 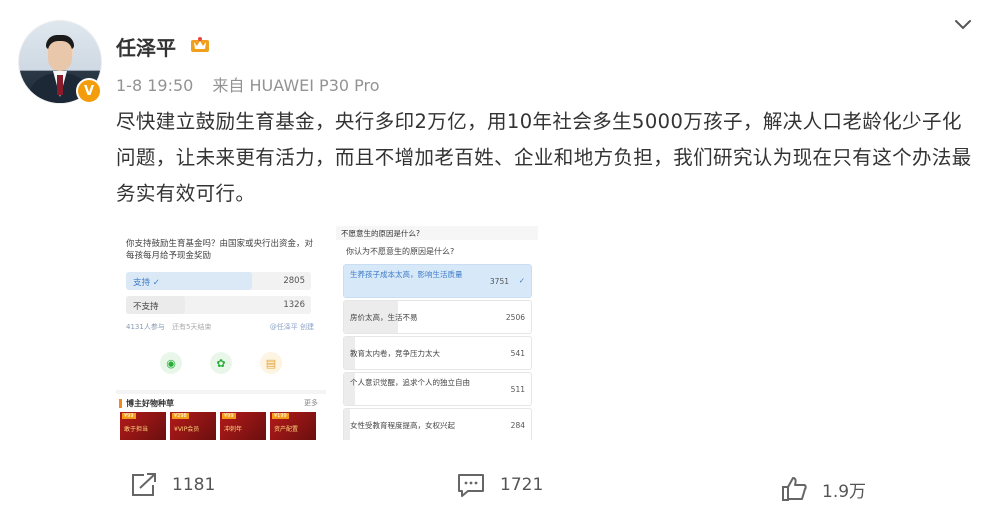 I want to click on comment-button: 1721, so click(x=499, y=485).